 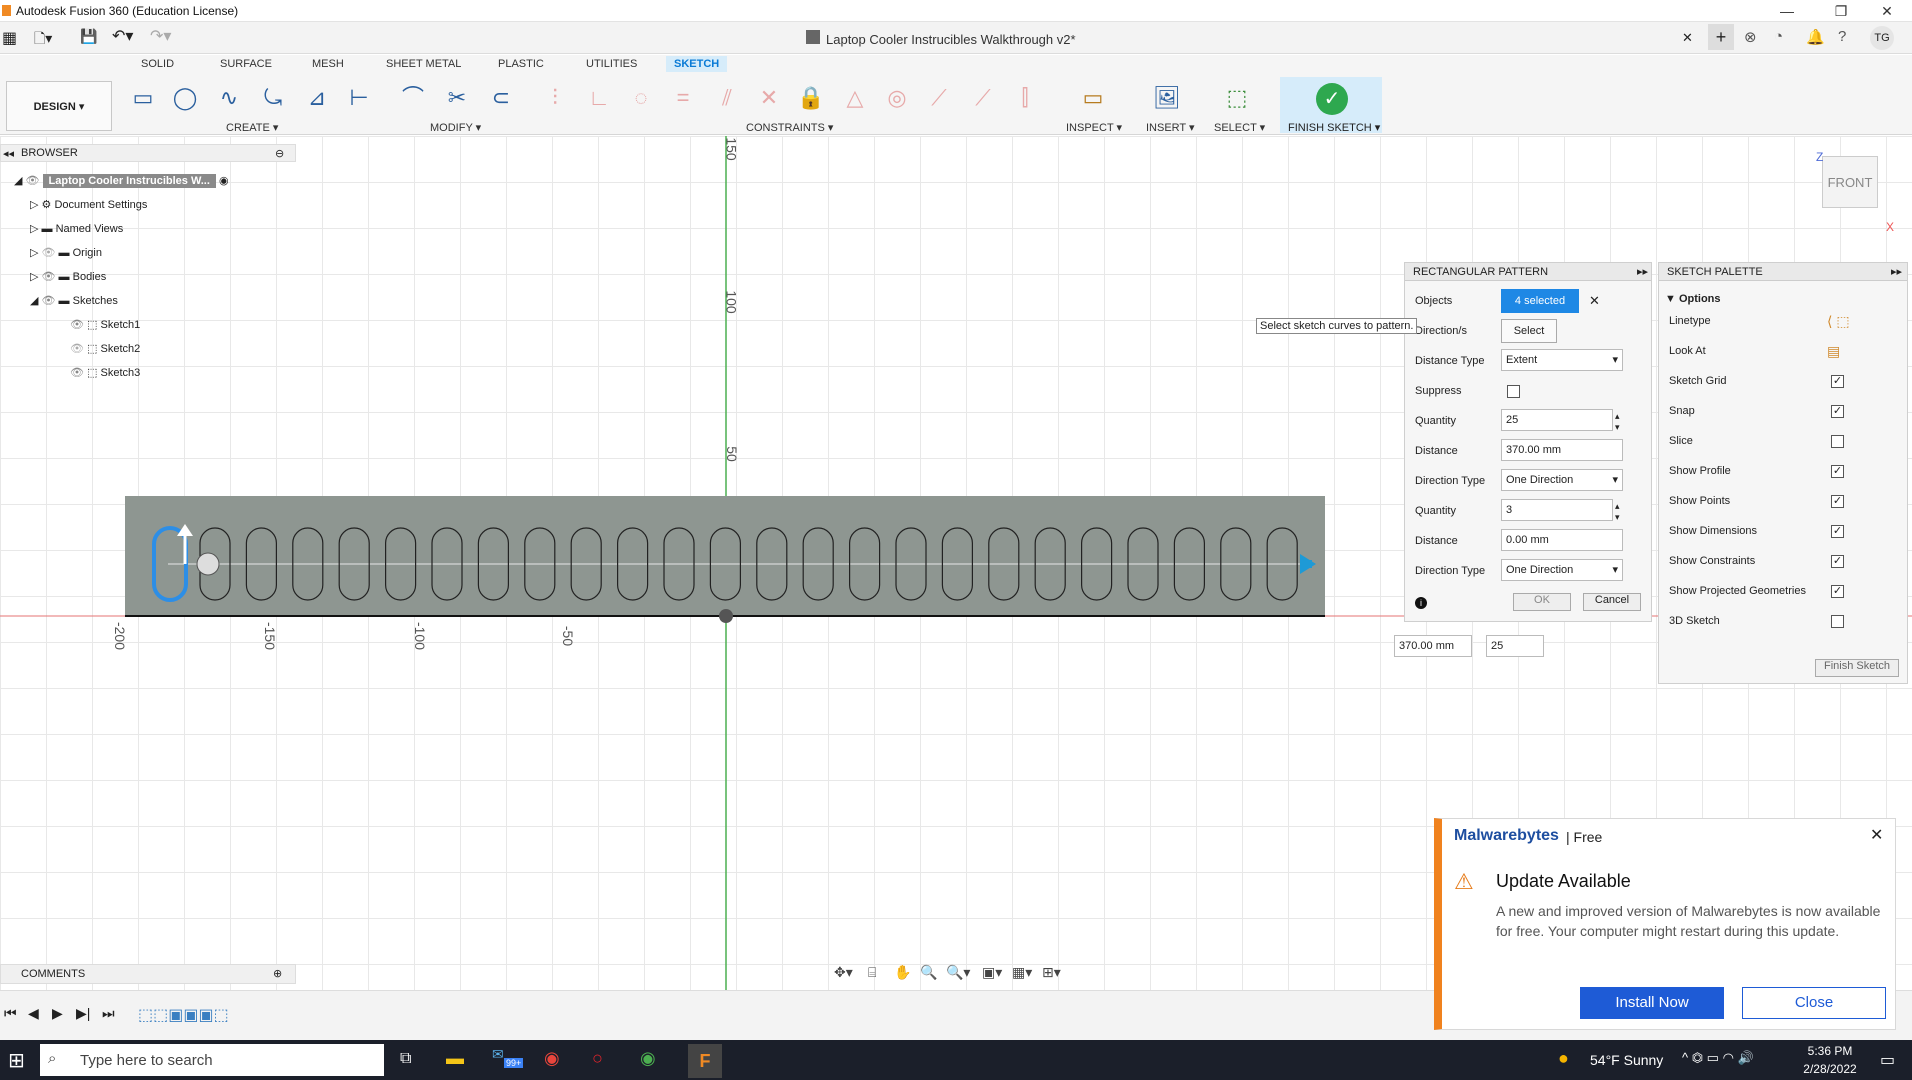 I want to click on quantity-input-1: 25, so click(x=1557, y=420).